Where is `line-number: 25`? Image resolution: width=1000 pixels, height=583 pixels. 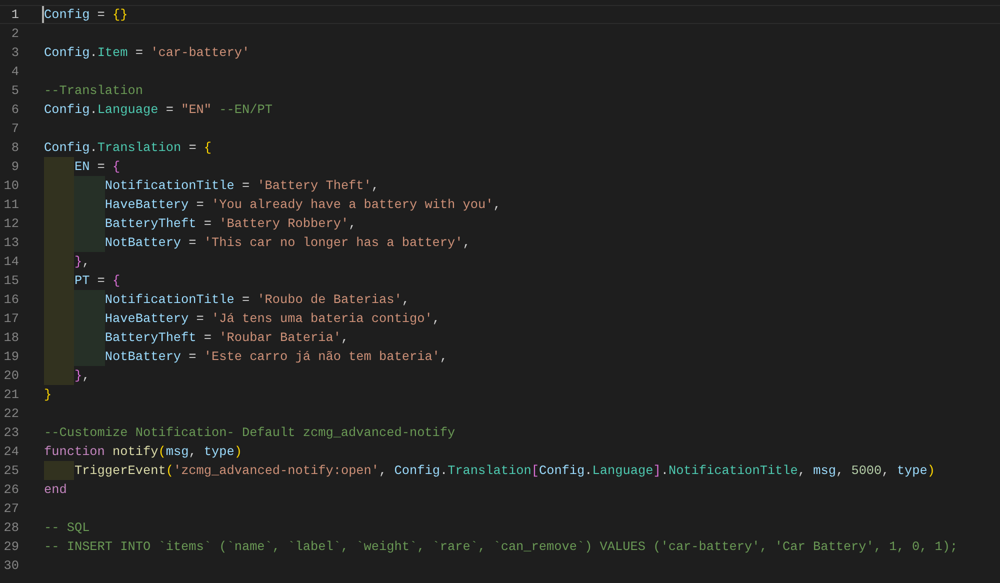 line-number: 25 is located at coordinates (10, 470).